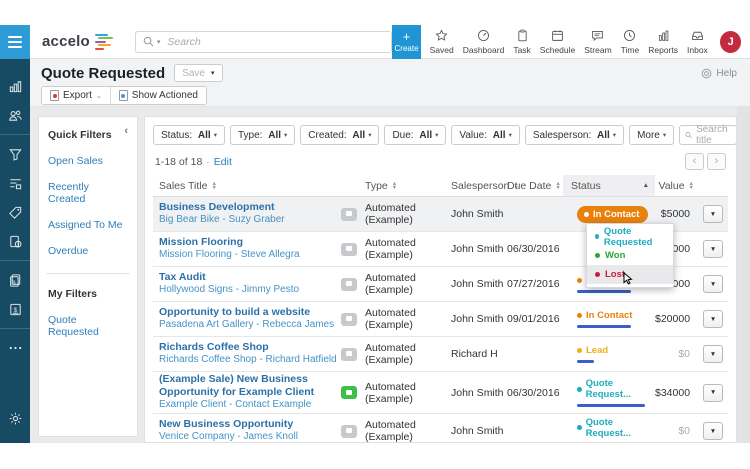 The image size is (750, 469). What do you see at coordinates (250, 255) in the screenshot?
I see `company-contact-link: Mission Flooring - Steve Allegra` at bounding box center [250, 255].